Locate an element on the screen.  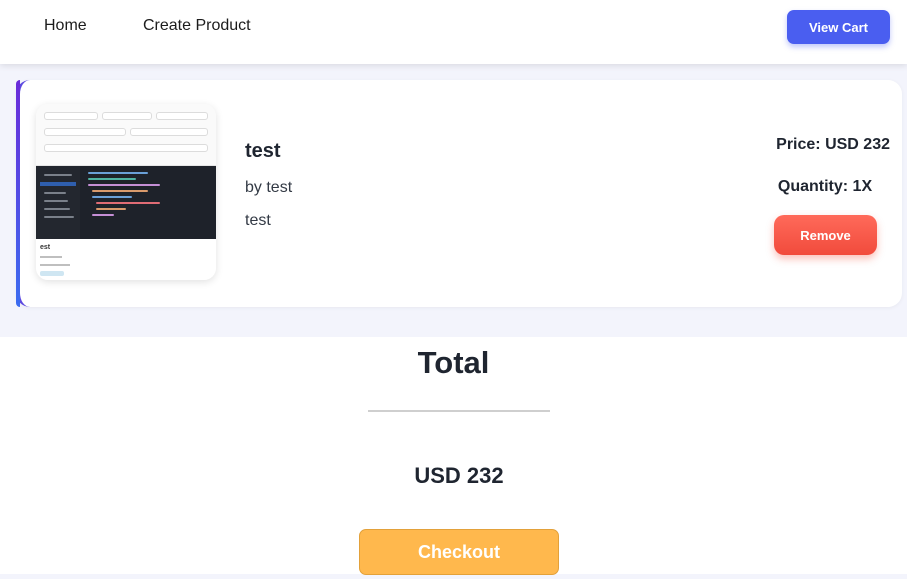
checkout-button: Checkout is located at coordinates (459, 552).